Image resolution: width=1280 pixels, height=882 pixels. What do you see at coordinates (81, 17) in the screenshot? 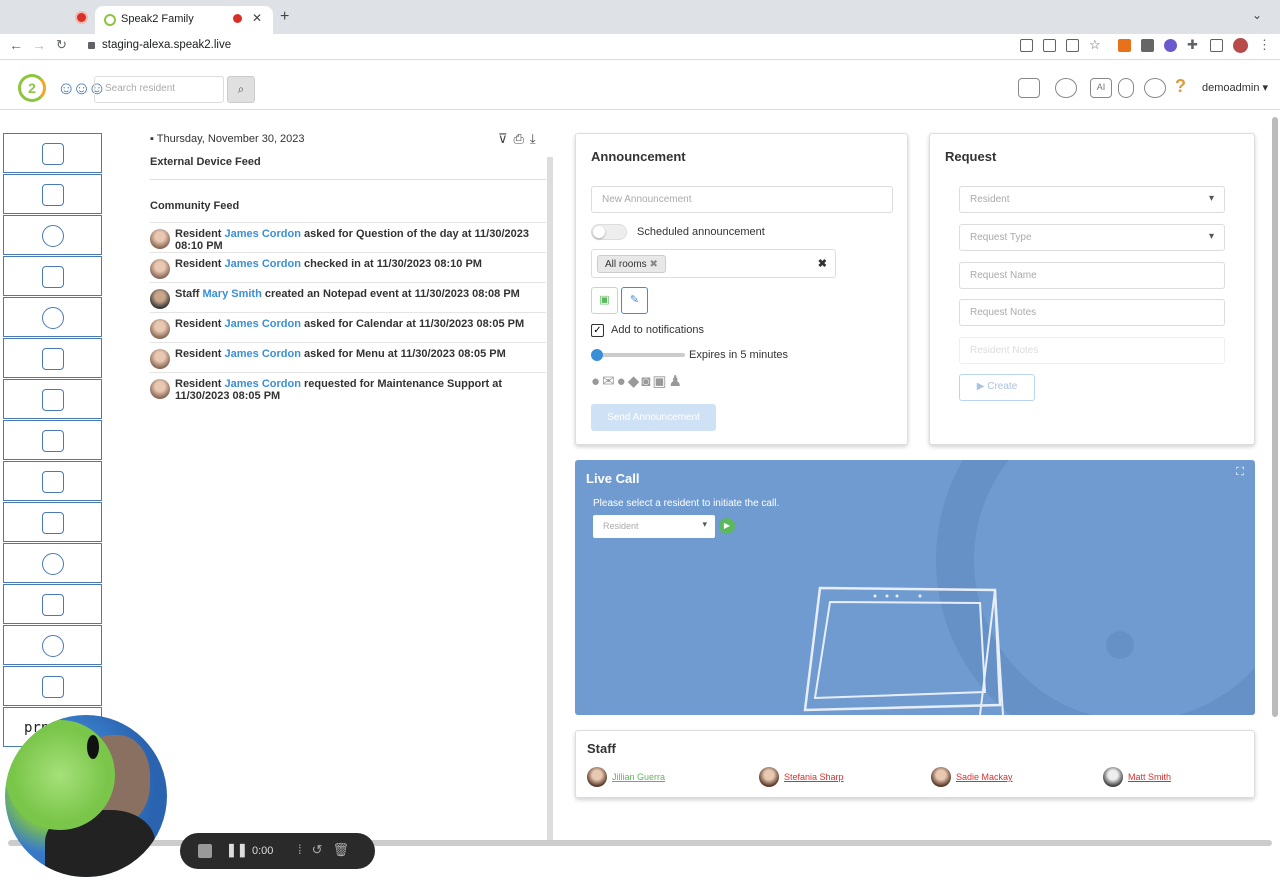
I see `recording-tab-icon` at bounding box center [81, 17].